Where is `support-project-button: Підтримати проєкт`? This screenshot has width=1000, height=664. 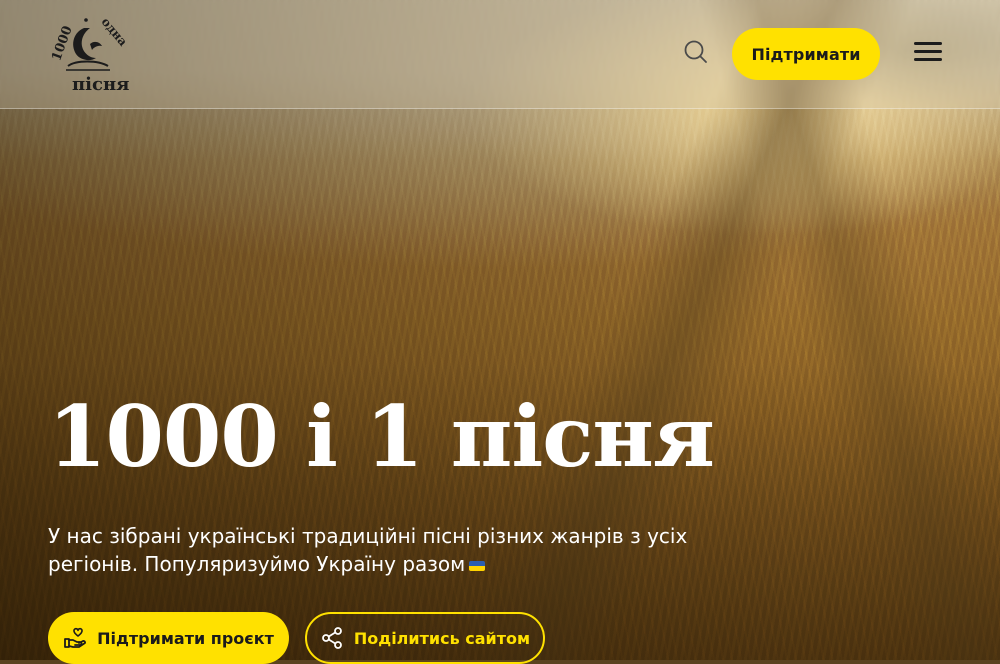
support-project-button: Підтримати проєкт is located at coordinates (168, 638).